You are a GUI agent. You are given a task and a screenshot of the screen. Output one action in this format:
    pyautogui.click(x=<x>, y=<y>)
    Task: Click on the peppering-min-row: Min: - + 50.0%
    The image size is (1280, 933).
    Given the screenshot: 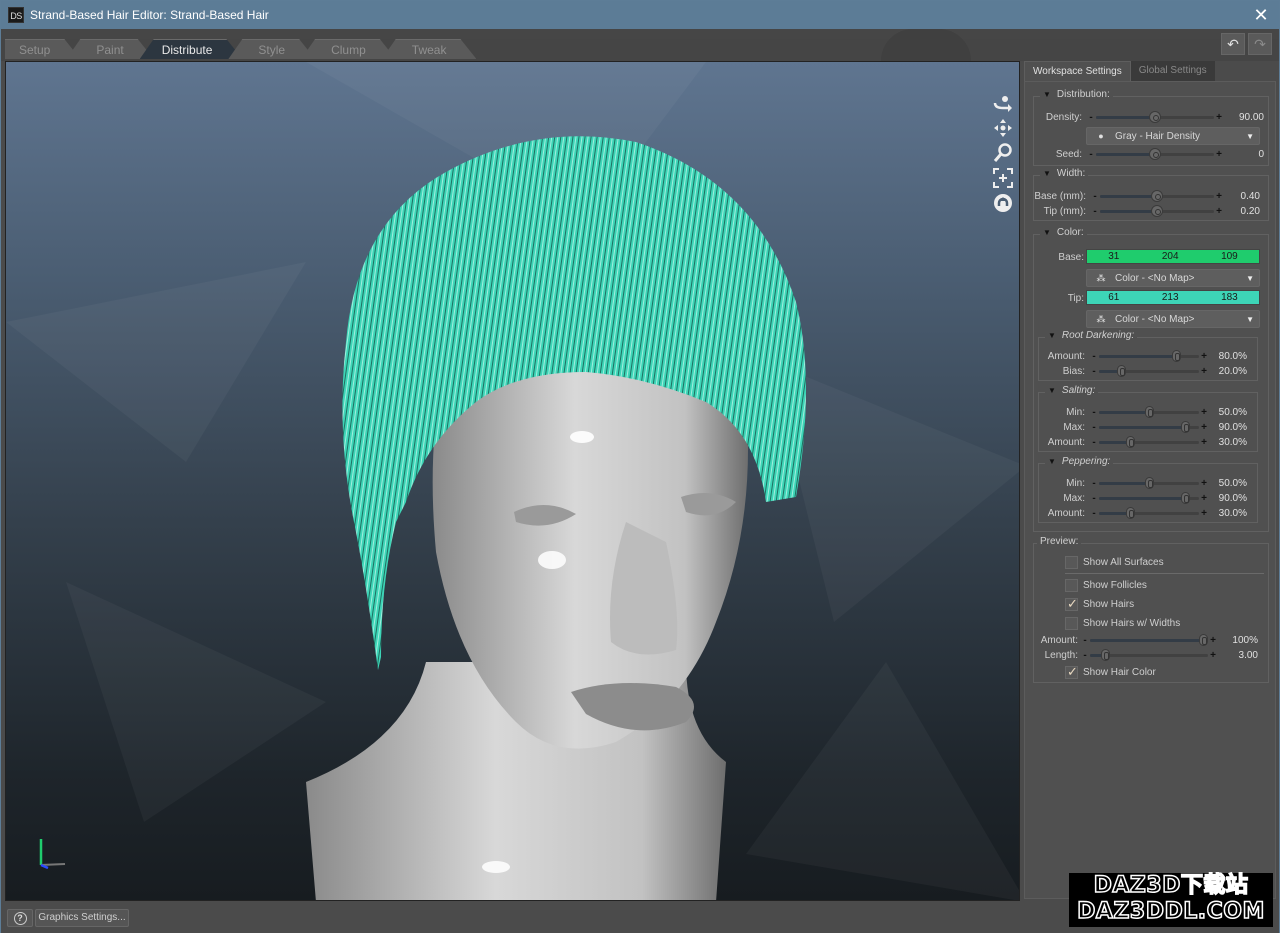 What is the action you would take?
    pyautogui.click(x=1156, y=482)
    